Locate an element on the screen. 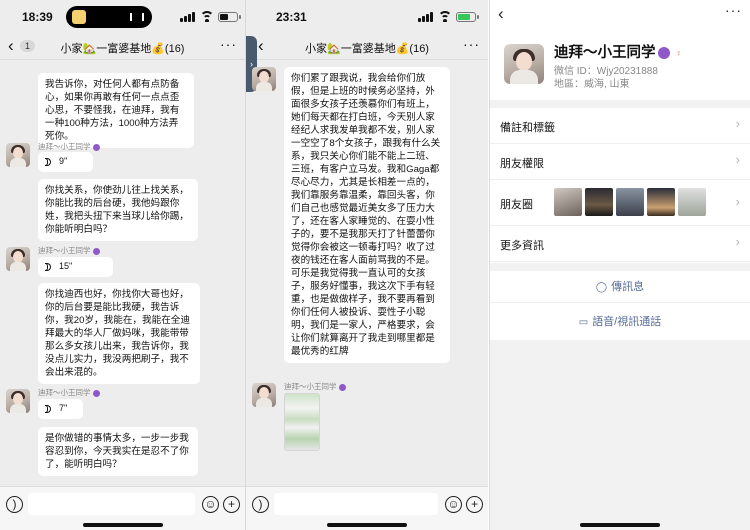  chat-header: ‹ 小家🏡一富婆基地💰(16) ··· is located at coordinates (367, 47).